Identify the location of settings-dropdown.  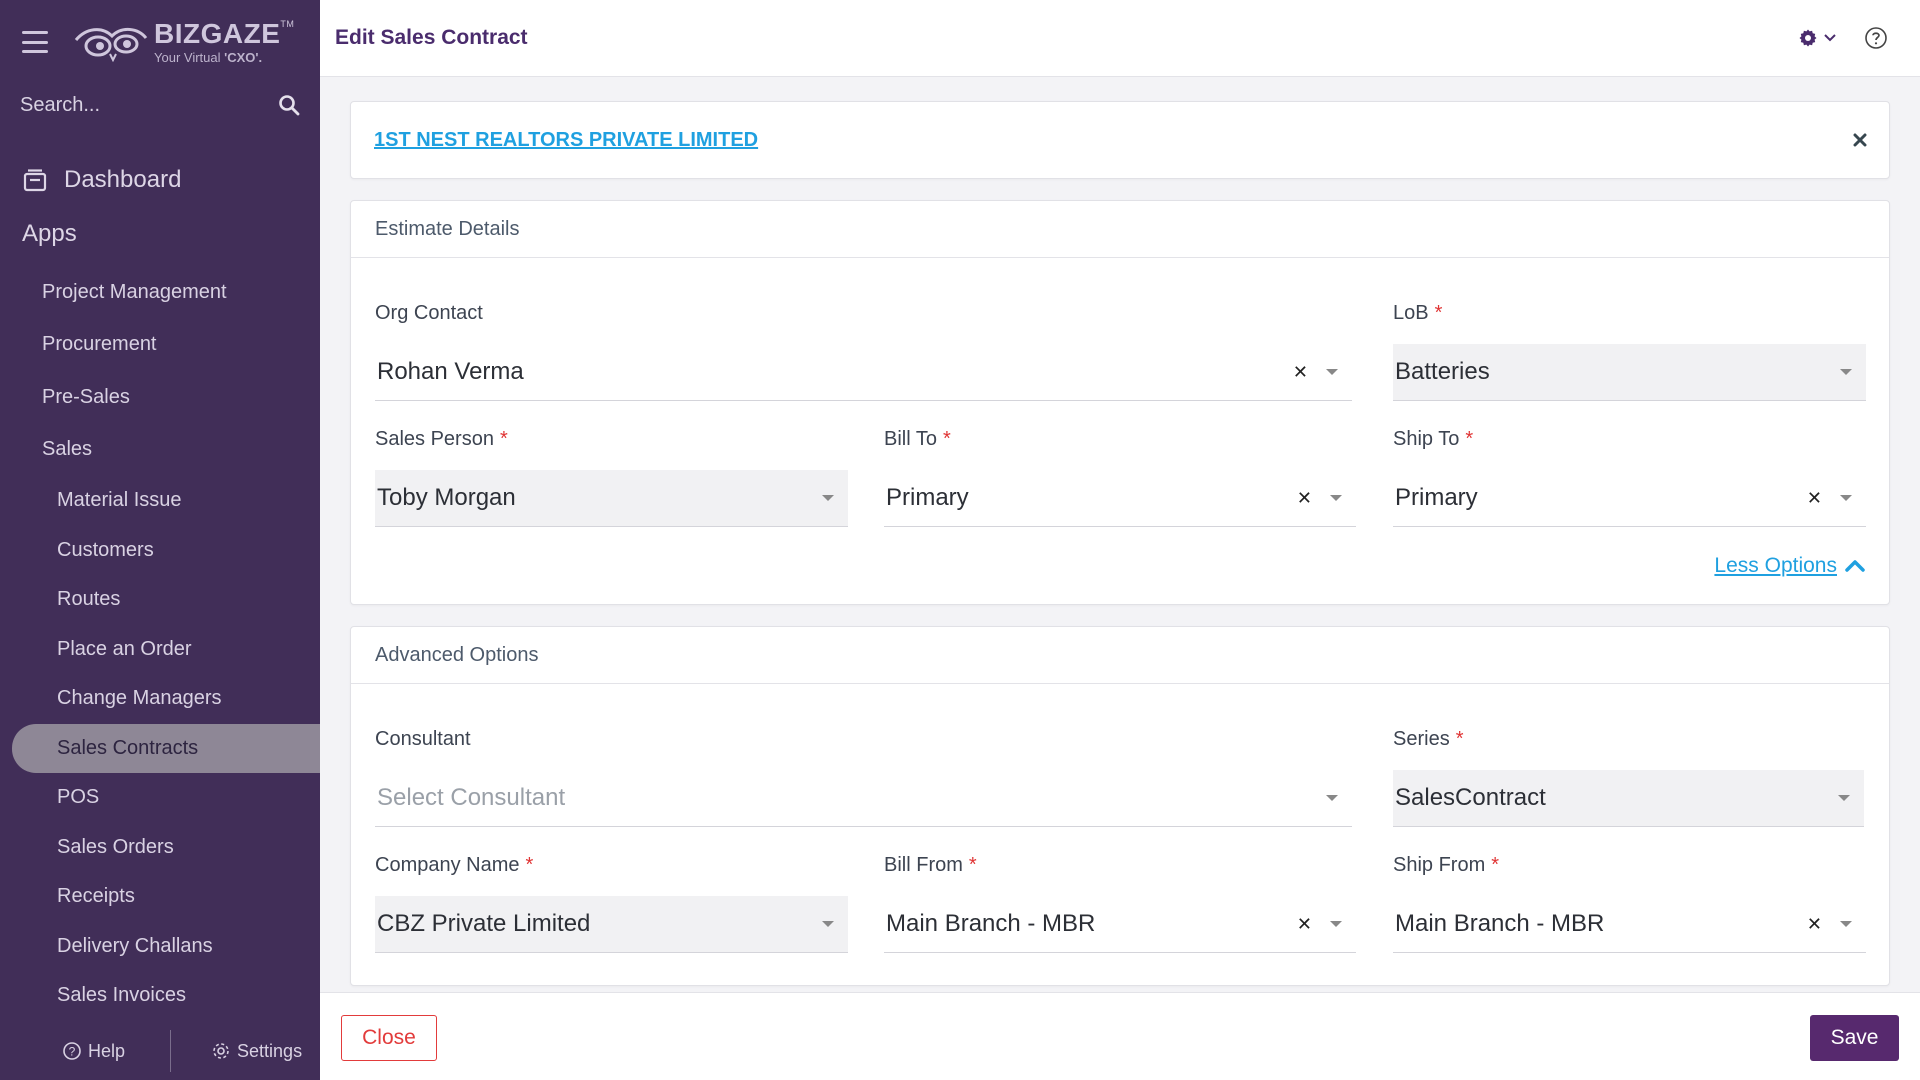
(1817, 38).